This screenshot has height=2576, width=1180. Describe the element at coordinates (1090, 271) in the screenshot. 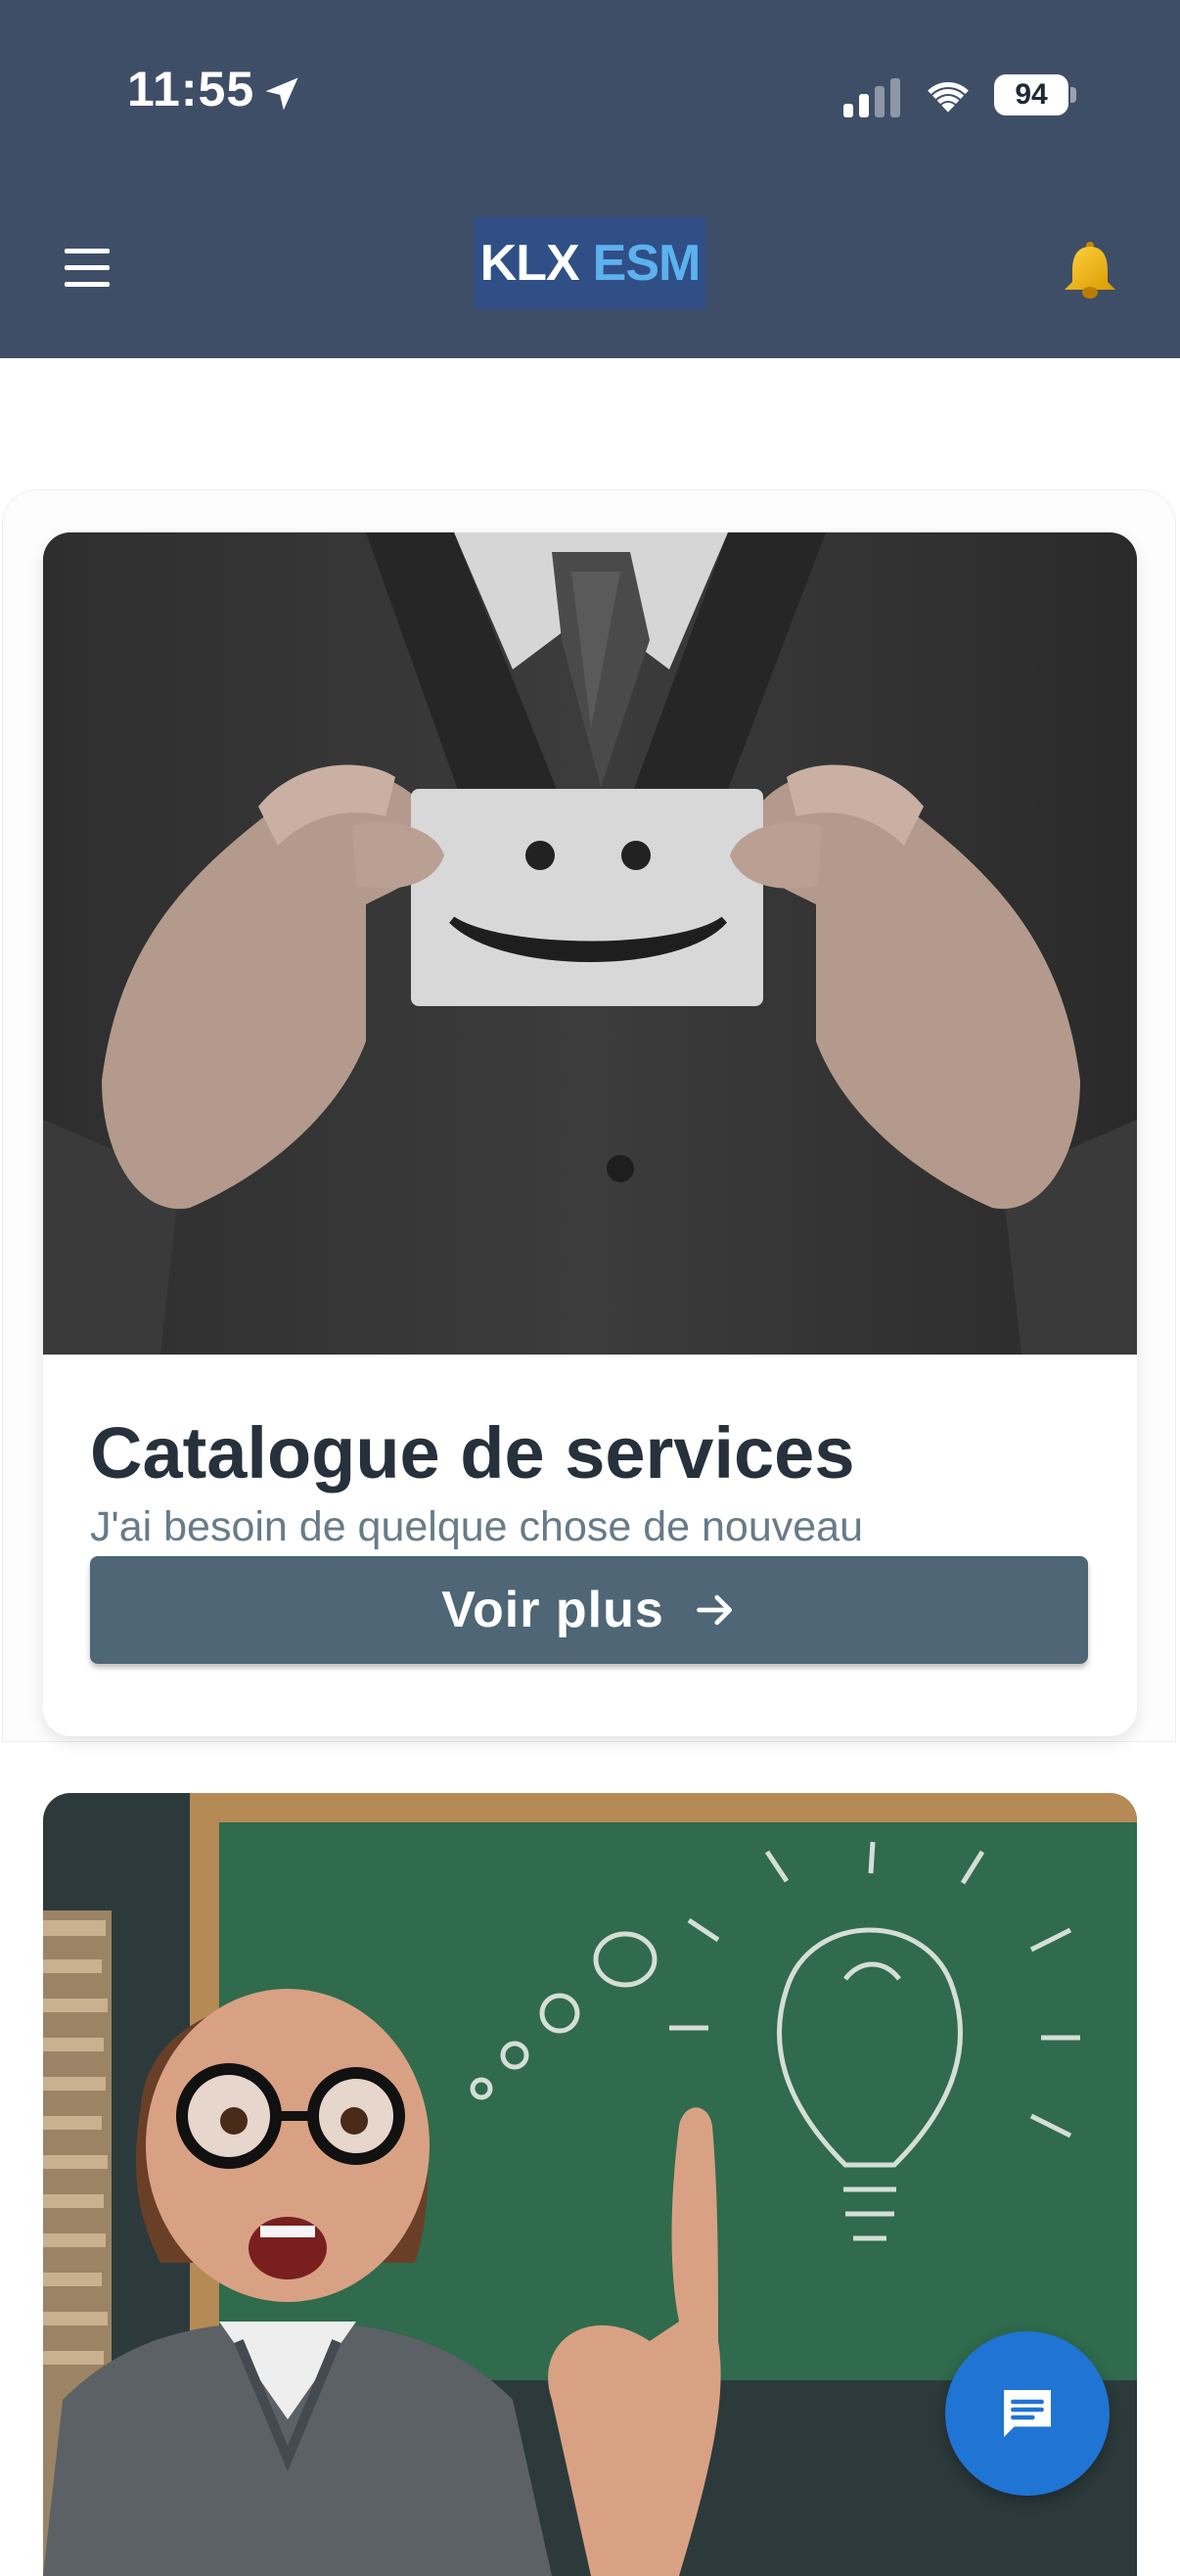

I see `bell-icon` at that location.